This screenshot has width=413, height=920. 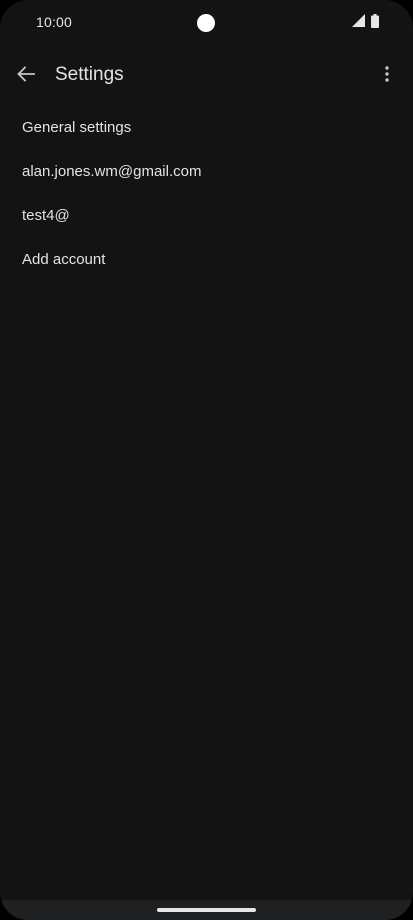 What do you see at coordinates (46, 215) in the screenshot?
I see `settings-item-label: test4@` at bounding box center [46, 215].